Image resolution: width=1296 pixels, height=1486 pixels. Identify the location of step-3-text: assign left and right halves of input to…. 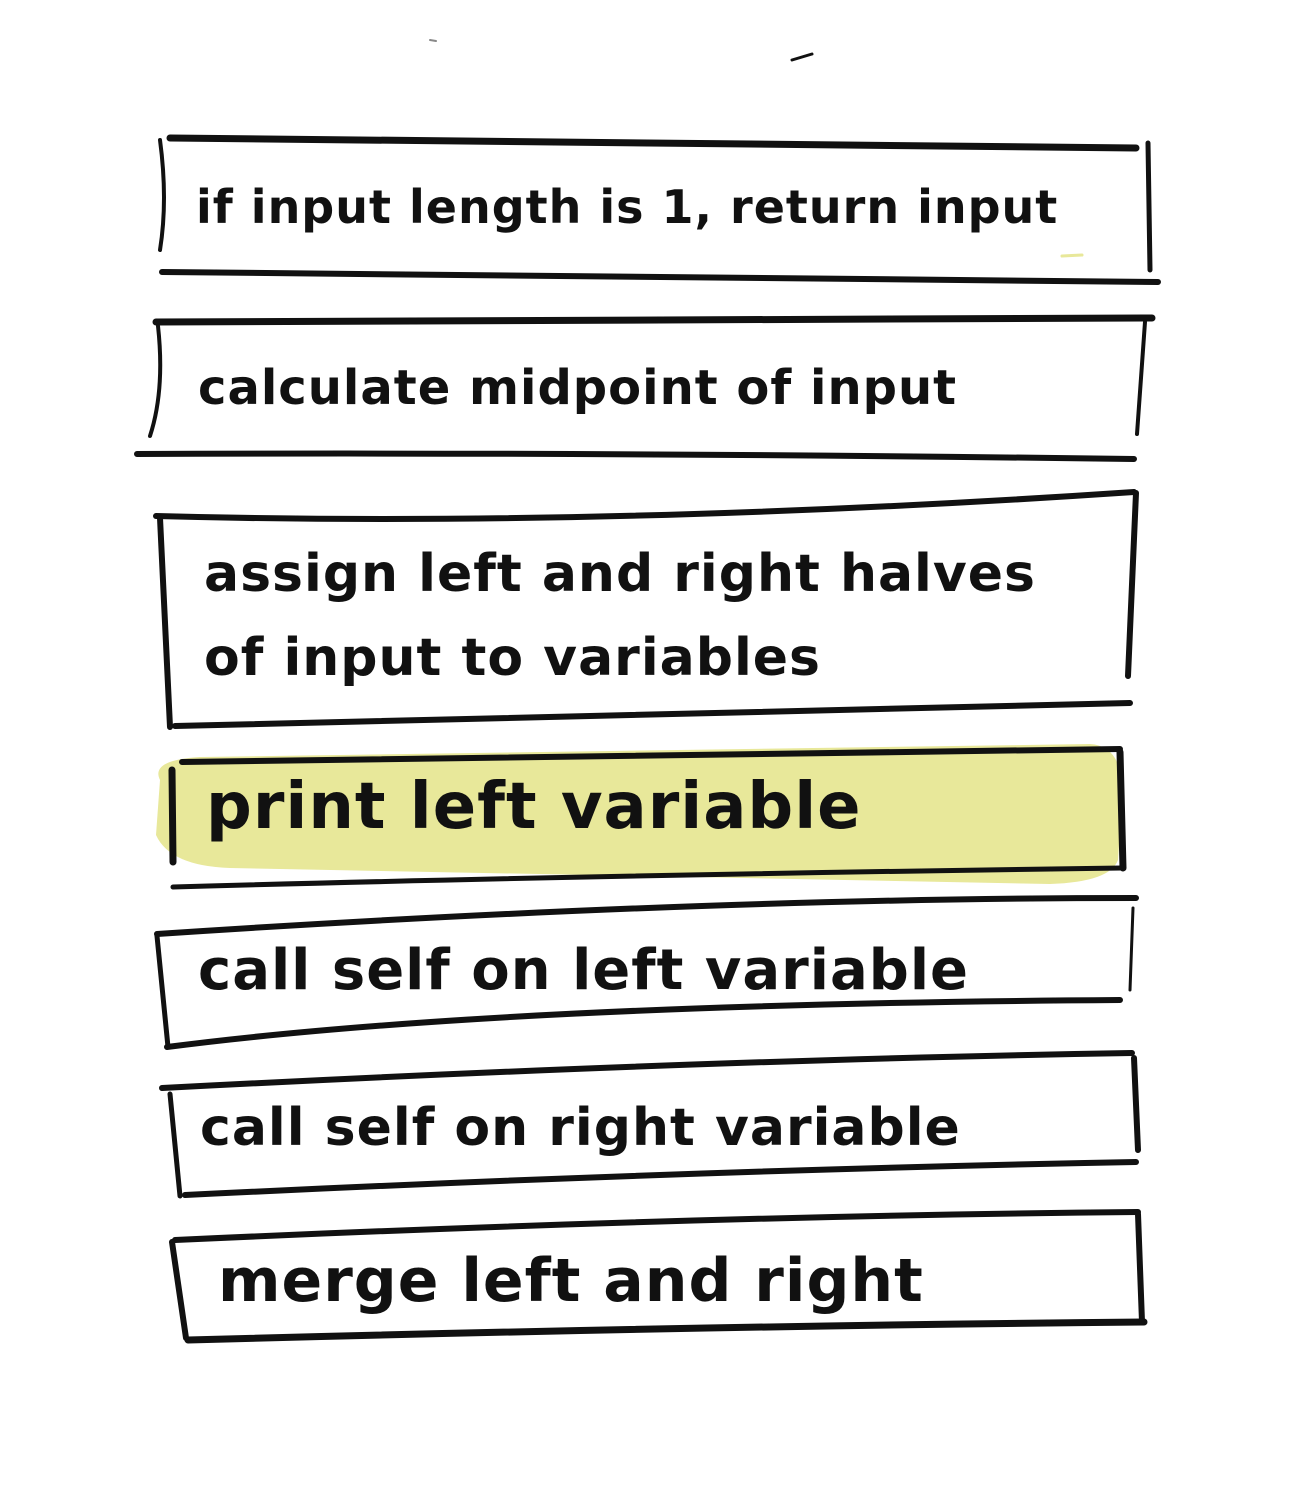
(620, 616).